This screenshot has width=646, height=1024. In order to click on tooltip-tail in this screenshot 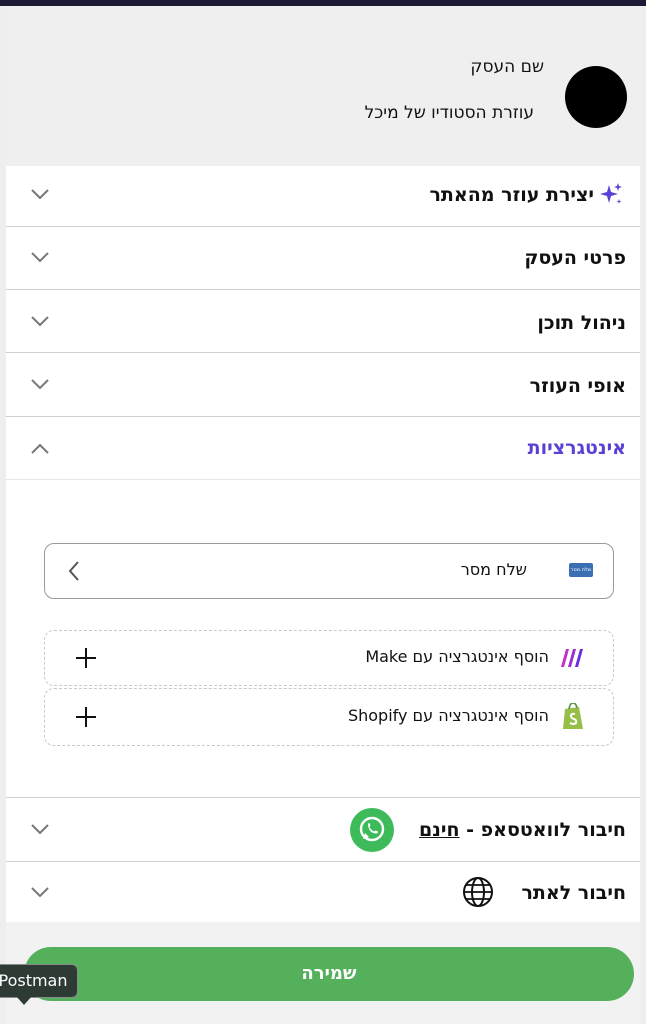, I will do `click(24, 1000)`.